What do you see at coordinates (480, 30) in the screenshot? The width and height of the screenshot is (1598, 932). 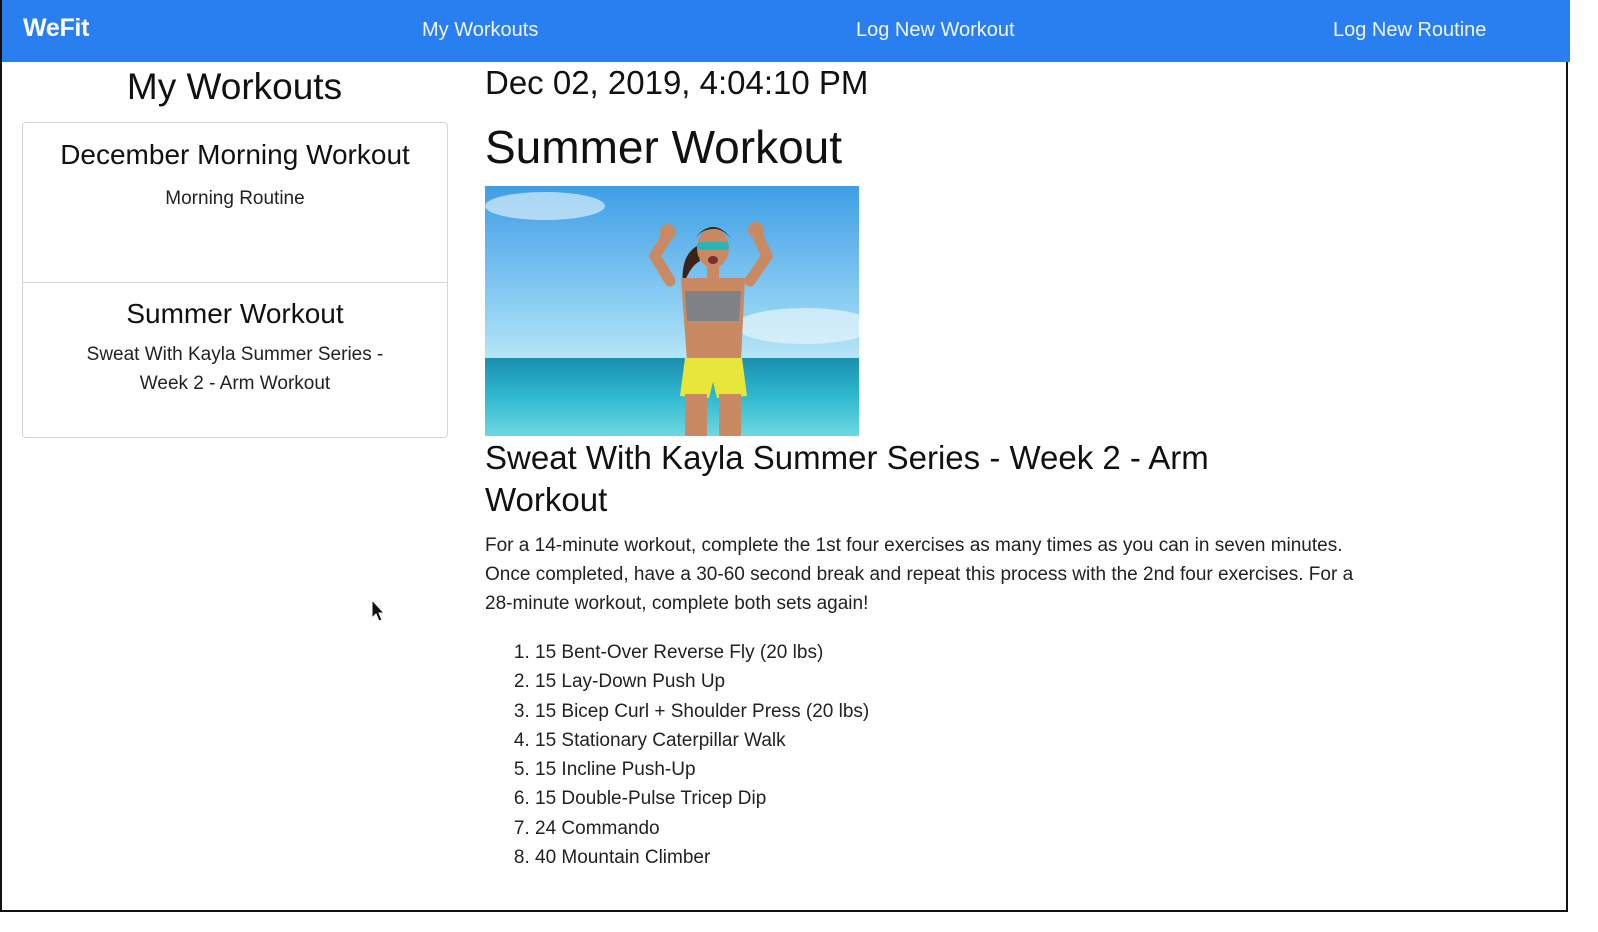 I see `nav-my-workouts: My Workouts` at bounding box center [480, 30].